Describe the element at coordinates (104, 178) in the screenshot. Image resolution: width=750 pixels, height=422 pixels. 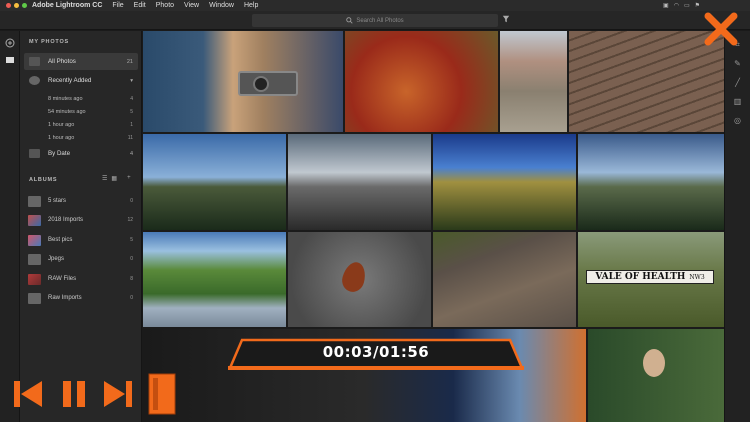
I see `list-view-icon: ☰` at that location.